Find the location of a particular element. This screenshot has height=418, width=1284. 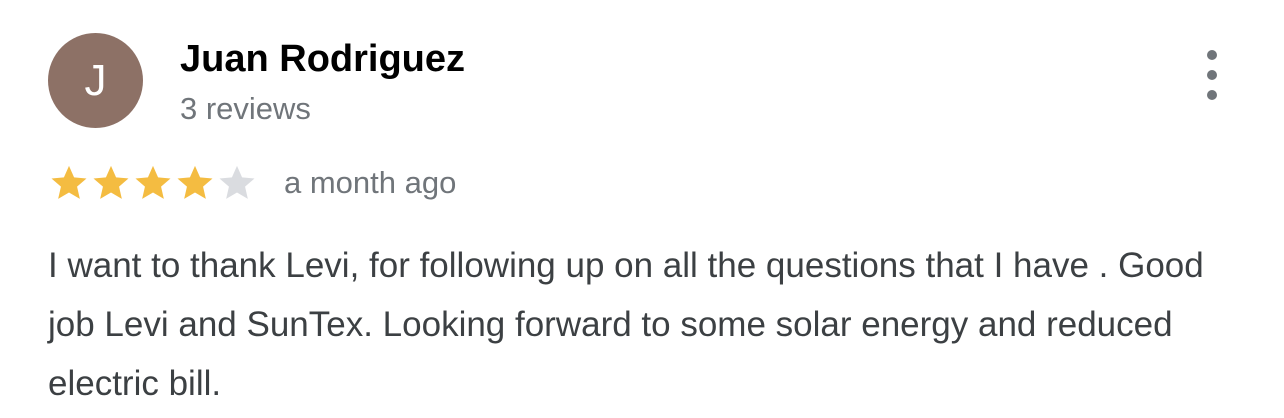

rating-row: a month ago is located at coordinates (252, 183).